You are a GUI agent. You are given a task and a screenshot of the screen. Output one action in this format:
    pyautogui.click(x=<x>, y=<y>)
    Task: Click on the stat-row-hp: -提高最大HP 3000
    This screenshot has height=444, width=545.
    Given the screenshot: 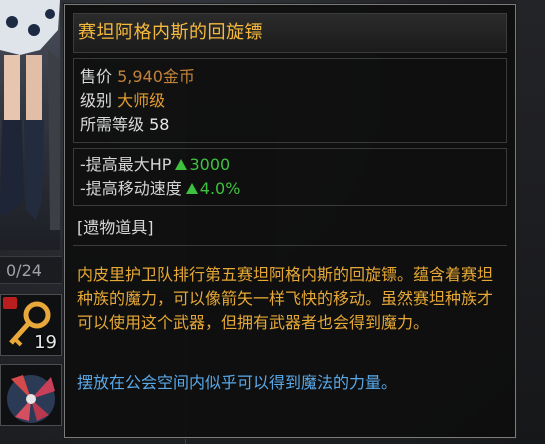 What is the action you would take?
    pyautogui.click(x=155, y=165)
    